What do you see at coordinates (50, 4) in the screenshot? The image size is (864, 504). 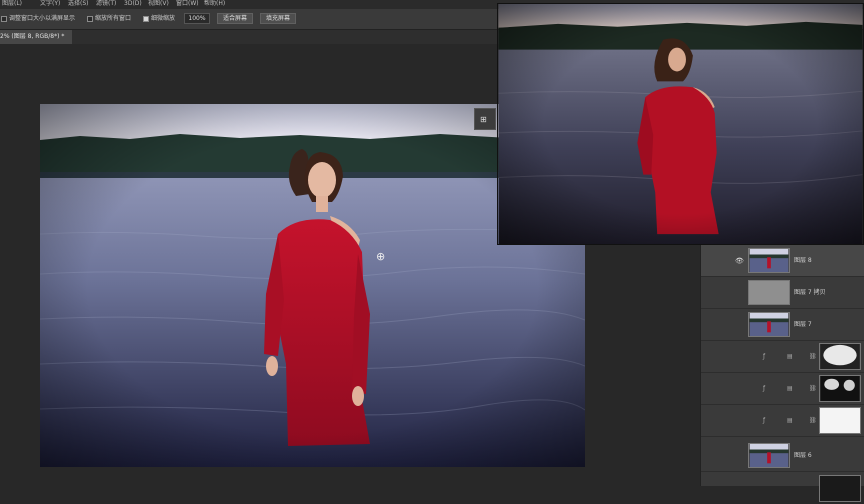 I see `menu-item-type: 文字(Y)` at bounding box center [50, 4].